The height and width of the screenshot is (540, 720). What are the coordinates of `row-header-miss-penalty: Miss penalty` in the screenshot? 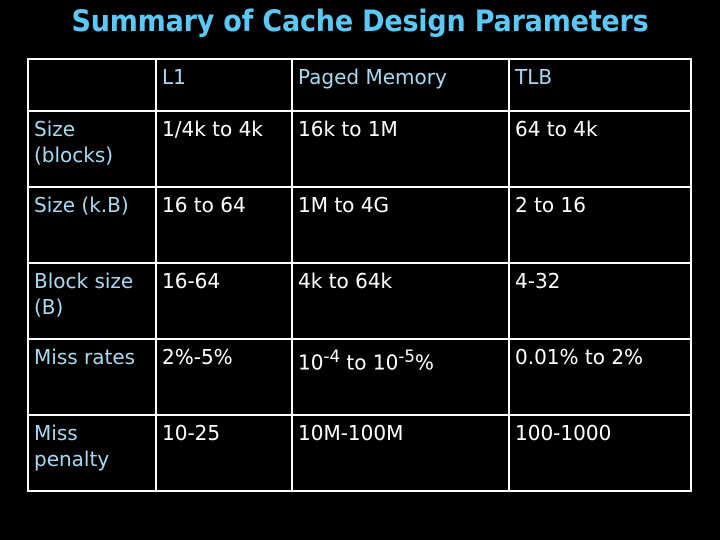 It's located at (92, 453).